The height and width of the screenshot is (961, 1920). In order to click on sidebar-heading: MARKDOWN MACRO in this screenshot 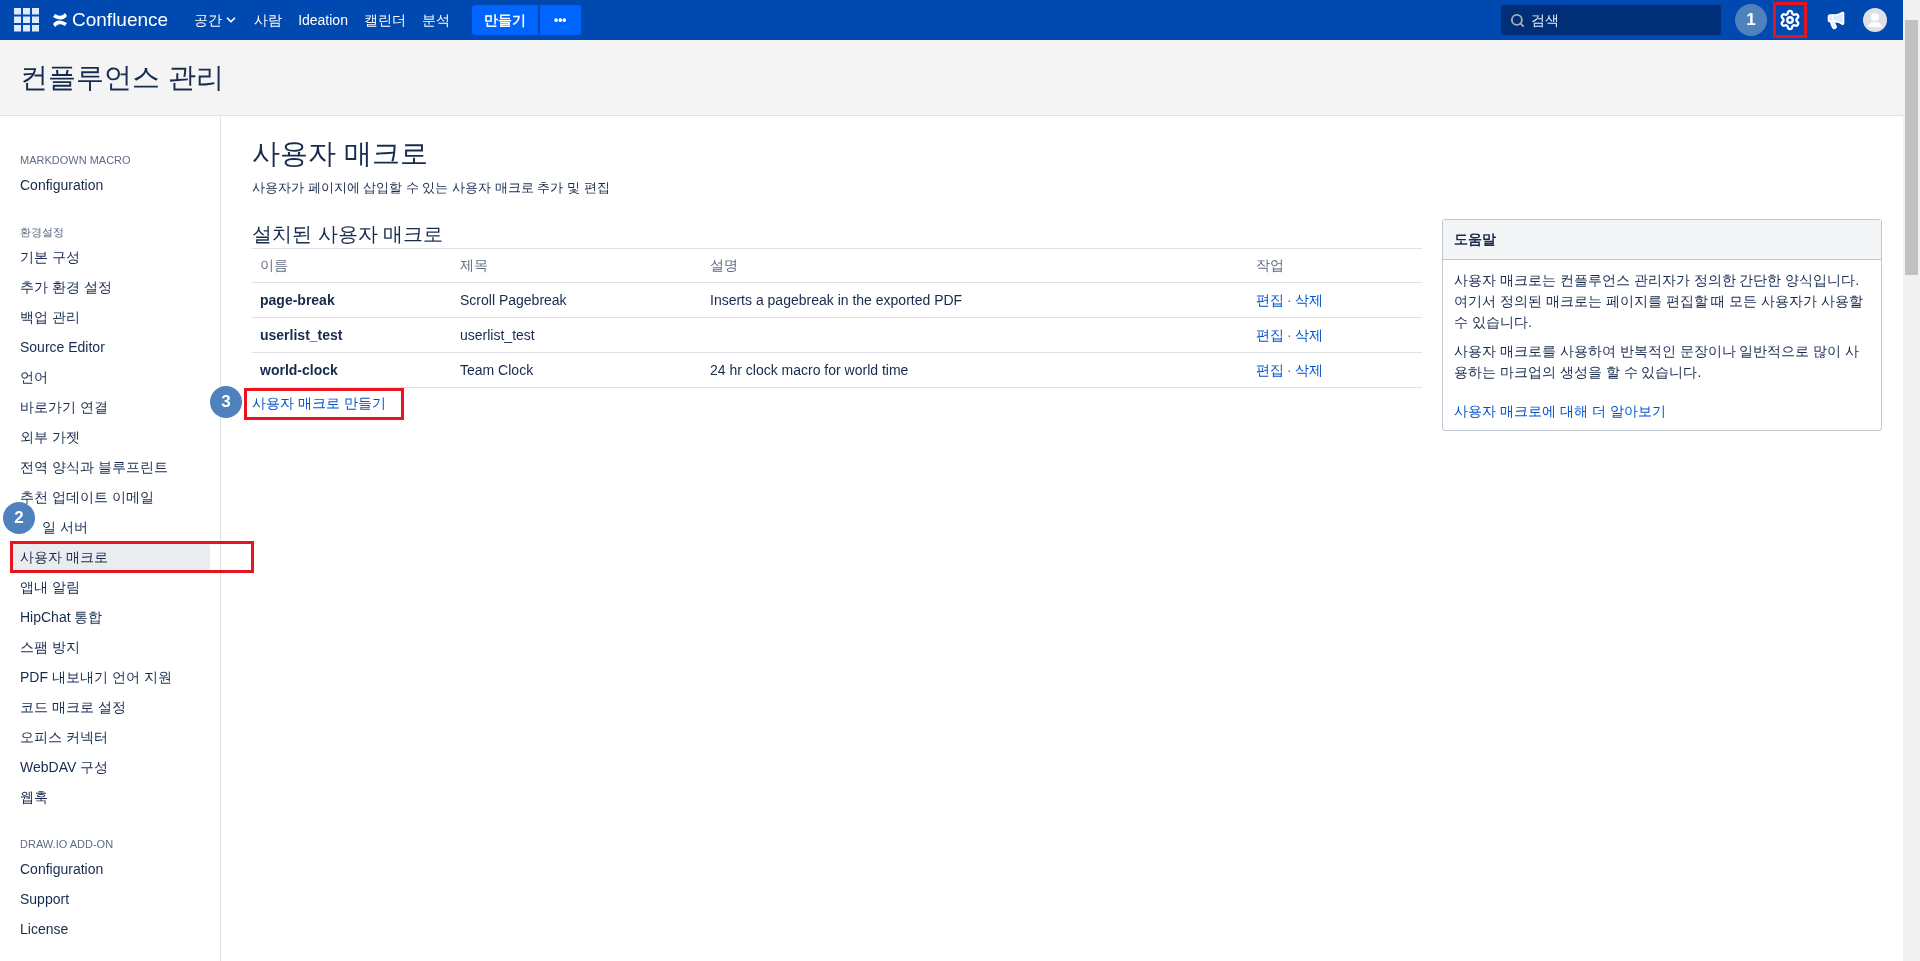, I will do `click(75, 160)`.